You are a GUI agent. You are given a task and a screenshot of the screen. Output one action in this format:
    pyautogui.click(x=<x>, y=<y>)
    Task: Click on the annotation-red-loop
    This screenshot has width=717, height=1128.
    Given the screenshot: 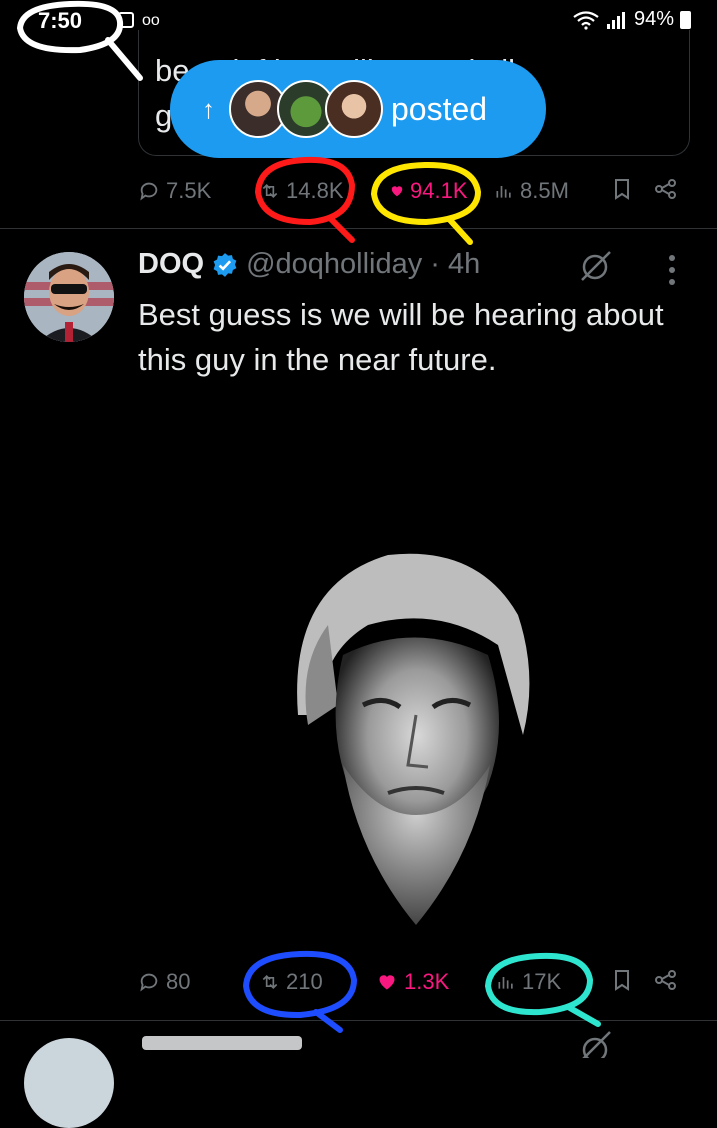 What is the action you would take?
    pyautogui.click(x=304, y=199)
    